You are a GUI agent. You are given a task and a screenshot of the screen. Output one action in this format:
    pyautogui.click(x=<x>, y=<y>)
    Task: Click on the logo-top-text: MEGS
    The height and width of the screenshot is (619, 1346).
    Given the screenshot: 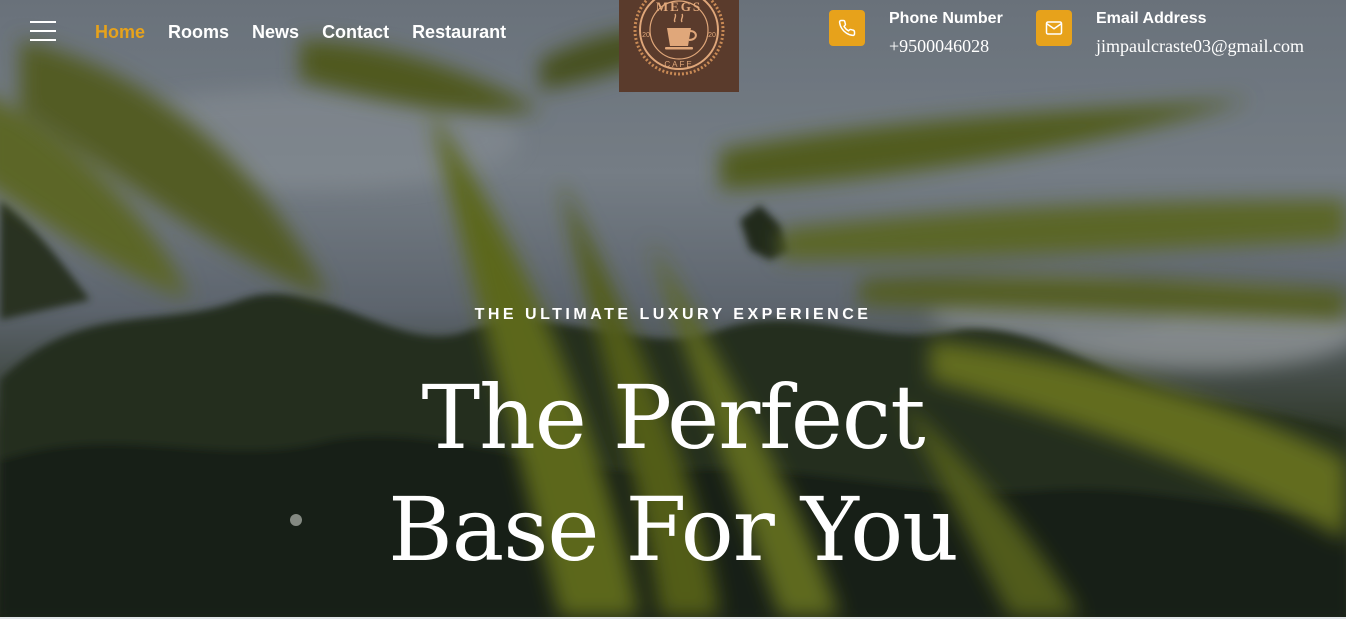 What is the action you would take?
    pyautogui.click(x=679, y=7)
    